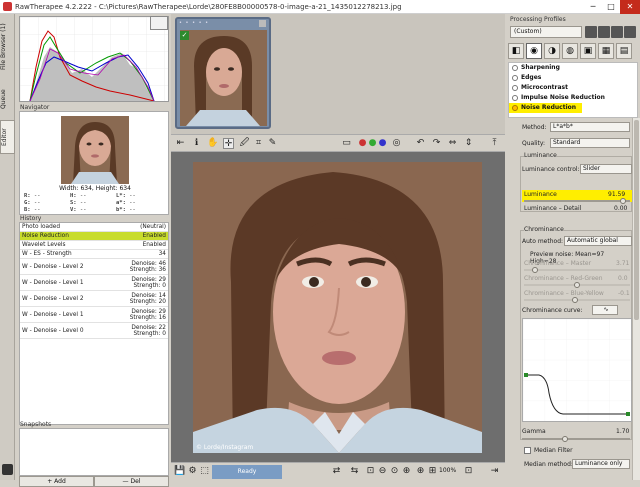 The height and width of the screenshot is (487, 640). I want to click on history-row: Noise Reduction Enabled, so click(94, 236).